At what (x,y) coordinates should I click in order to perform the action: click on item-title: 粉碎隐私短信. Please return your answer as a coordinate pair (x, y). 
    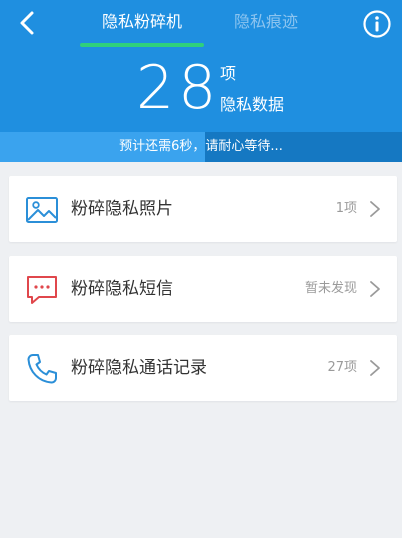
    Looking at the image, I should click on (122, 289).